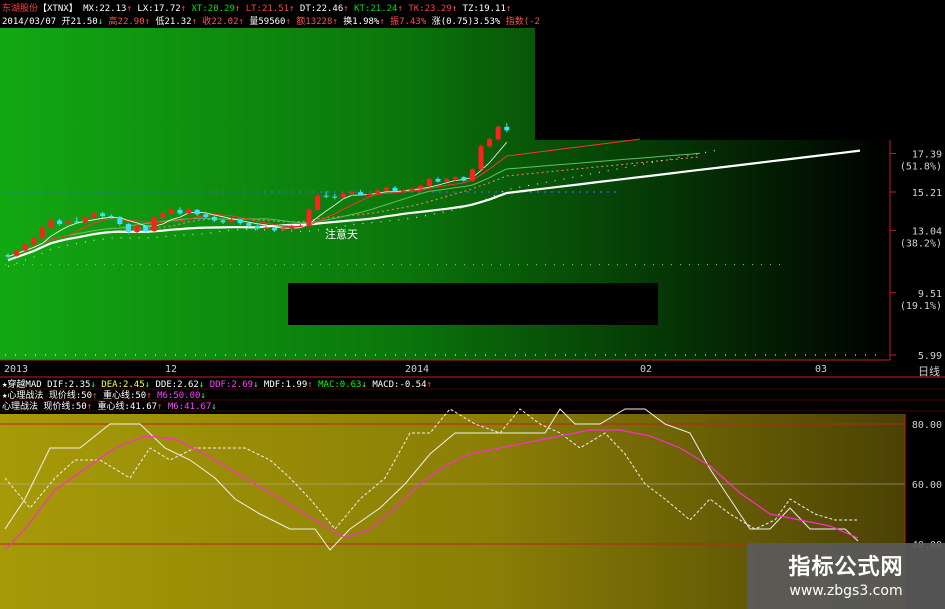  What do you see at coordinates (178, 396) in the screenshot?
I see `indicator-value-1-2: M6:50.00` at bounding box center [178, 396].